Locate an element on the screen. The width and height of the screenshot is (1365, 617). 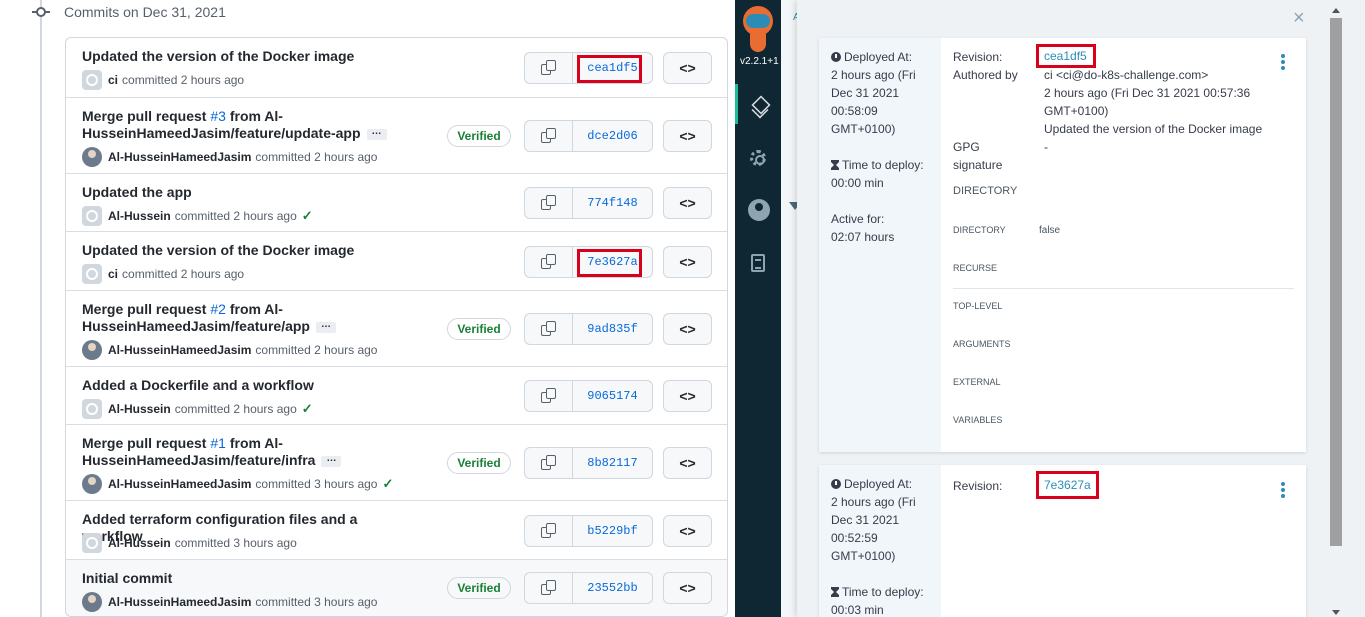
top-level-label: TOP-LEVEL is located at coordinates (978, 306).